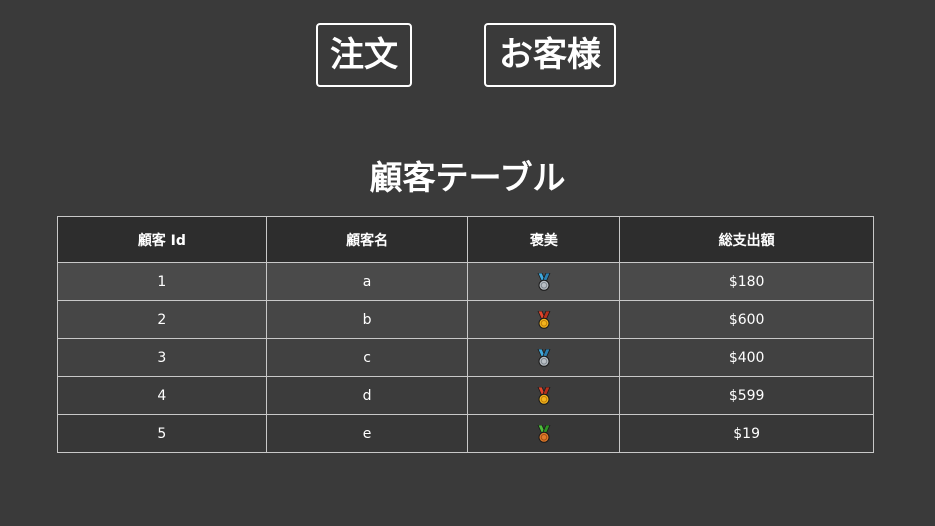  Describe the element at coordinates (162, 281) in the screenshot. I see `customer-id-cell: 1` at that location.